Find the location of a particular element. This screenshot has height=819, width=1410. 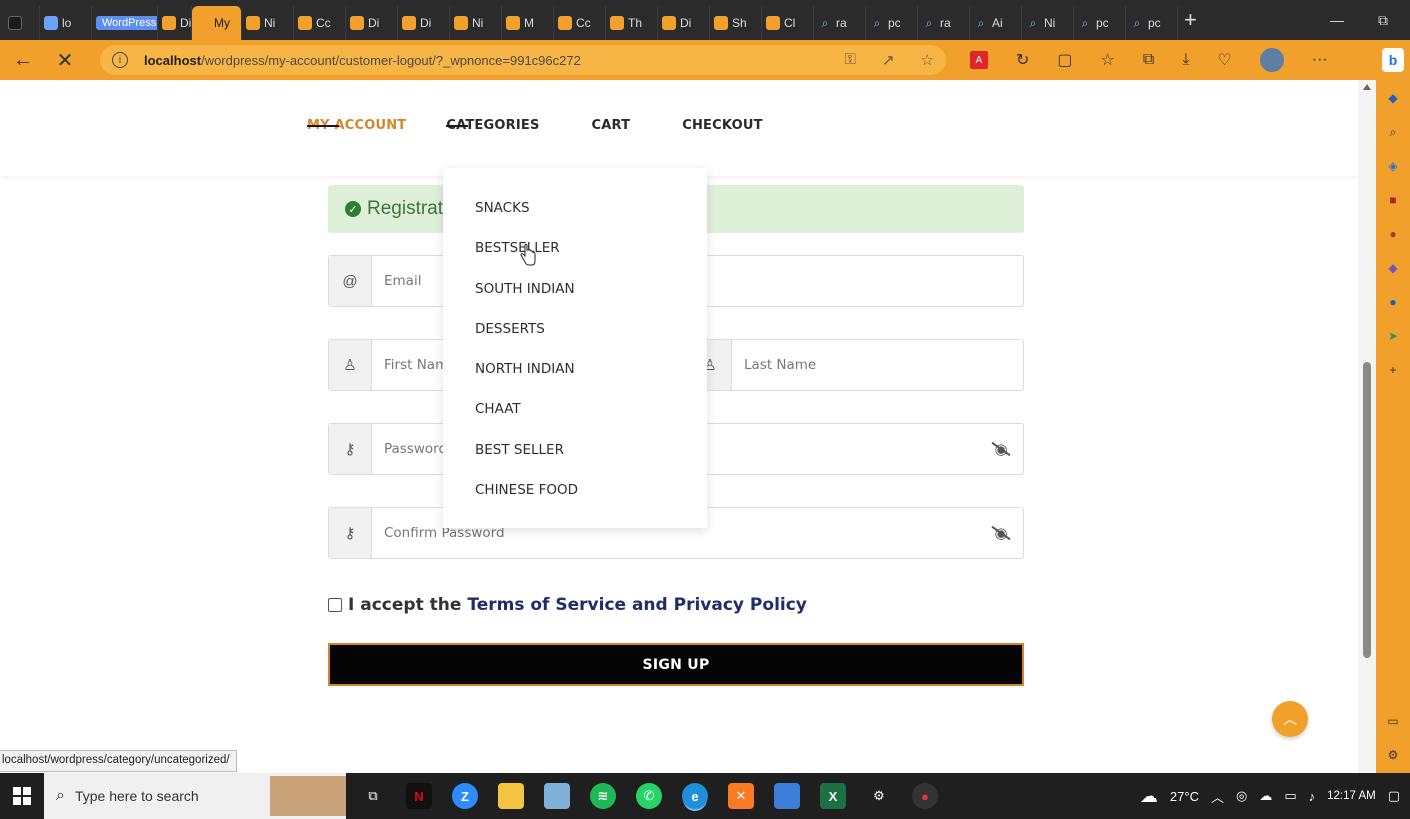

notifications-icon: ▢ is located at coordinates (1394, 796).